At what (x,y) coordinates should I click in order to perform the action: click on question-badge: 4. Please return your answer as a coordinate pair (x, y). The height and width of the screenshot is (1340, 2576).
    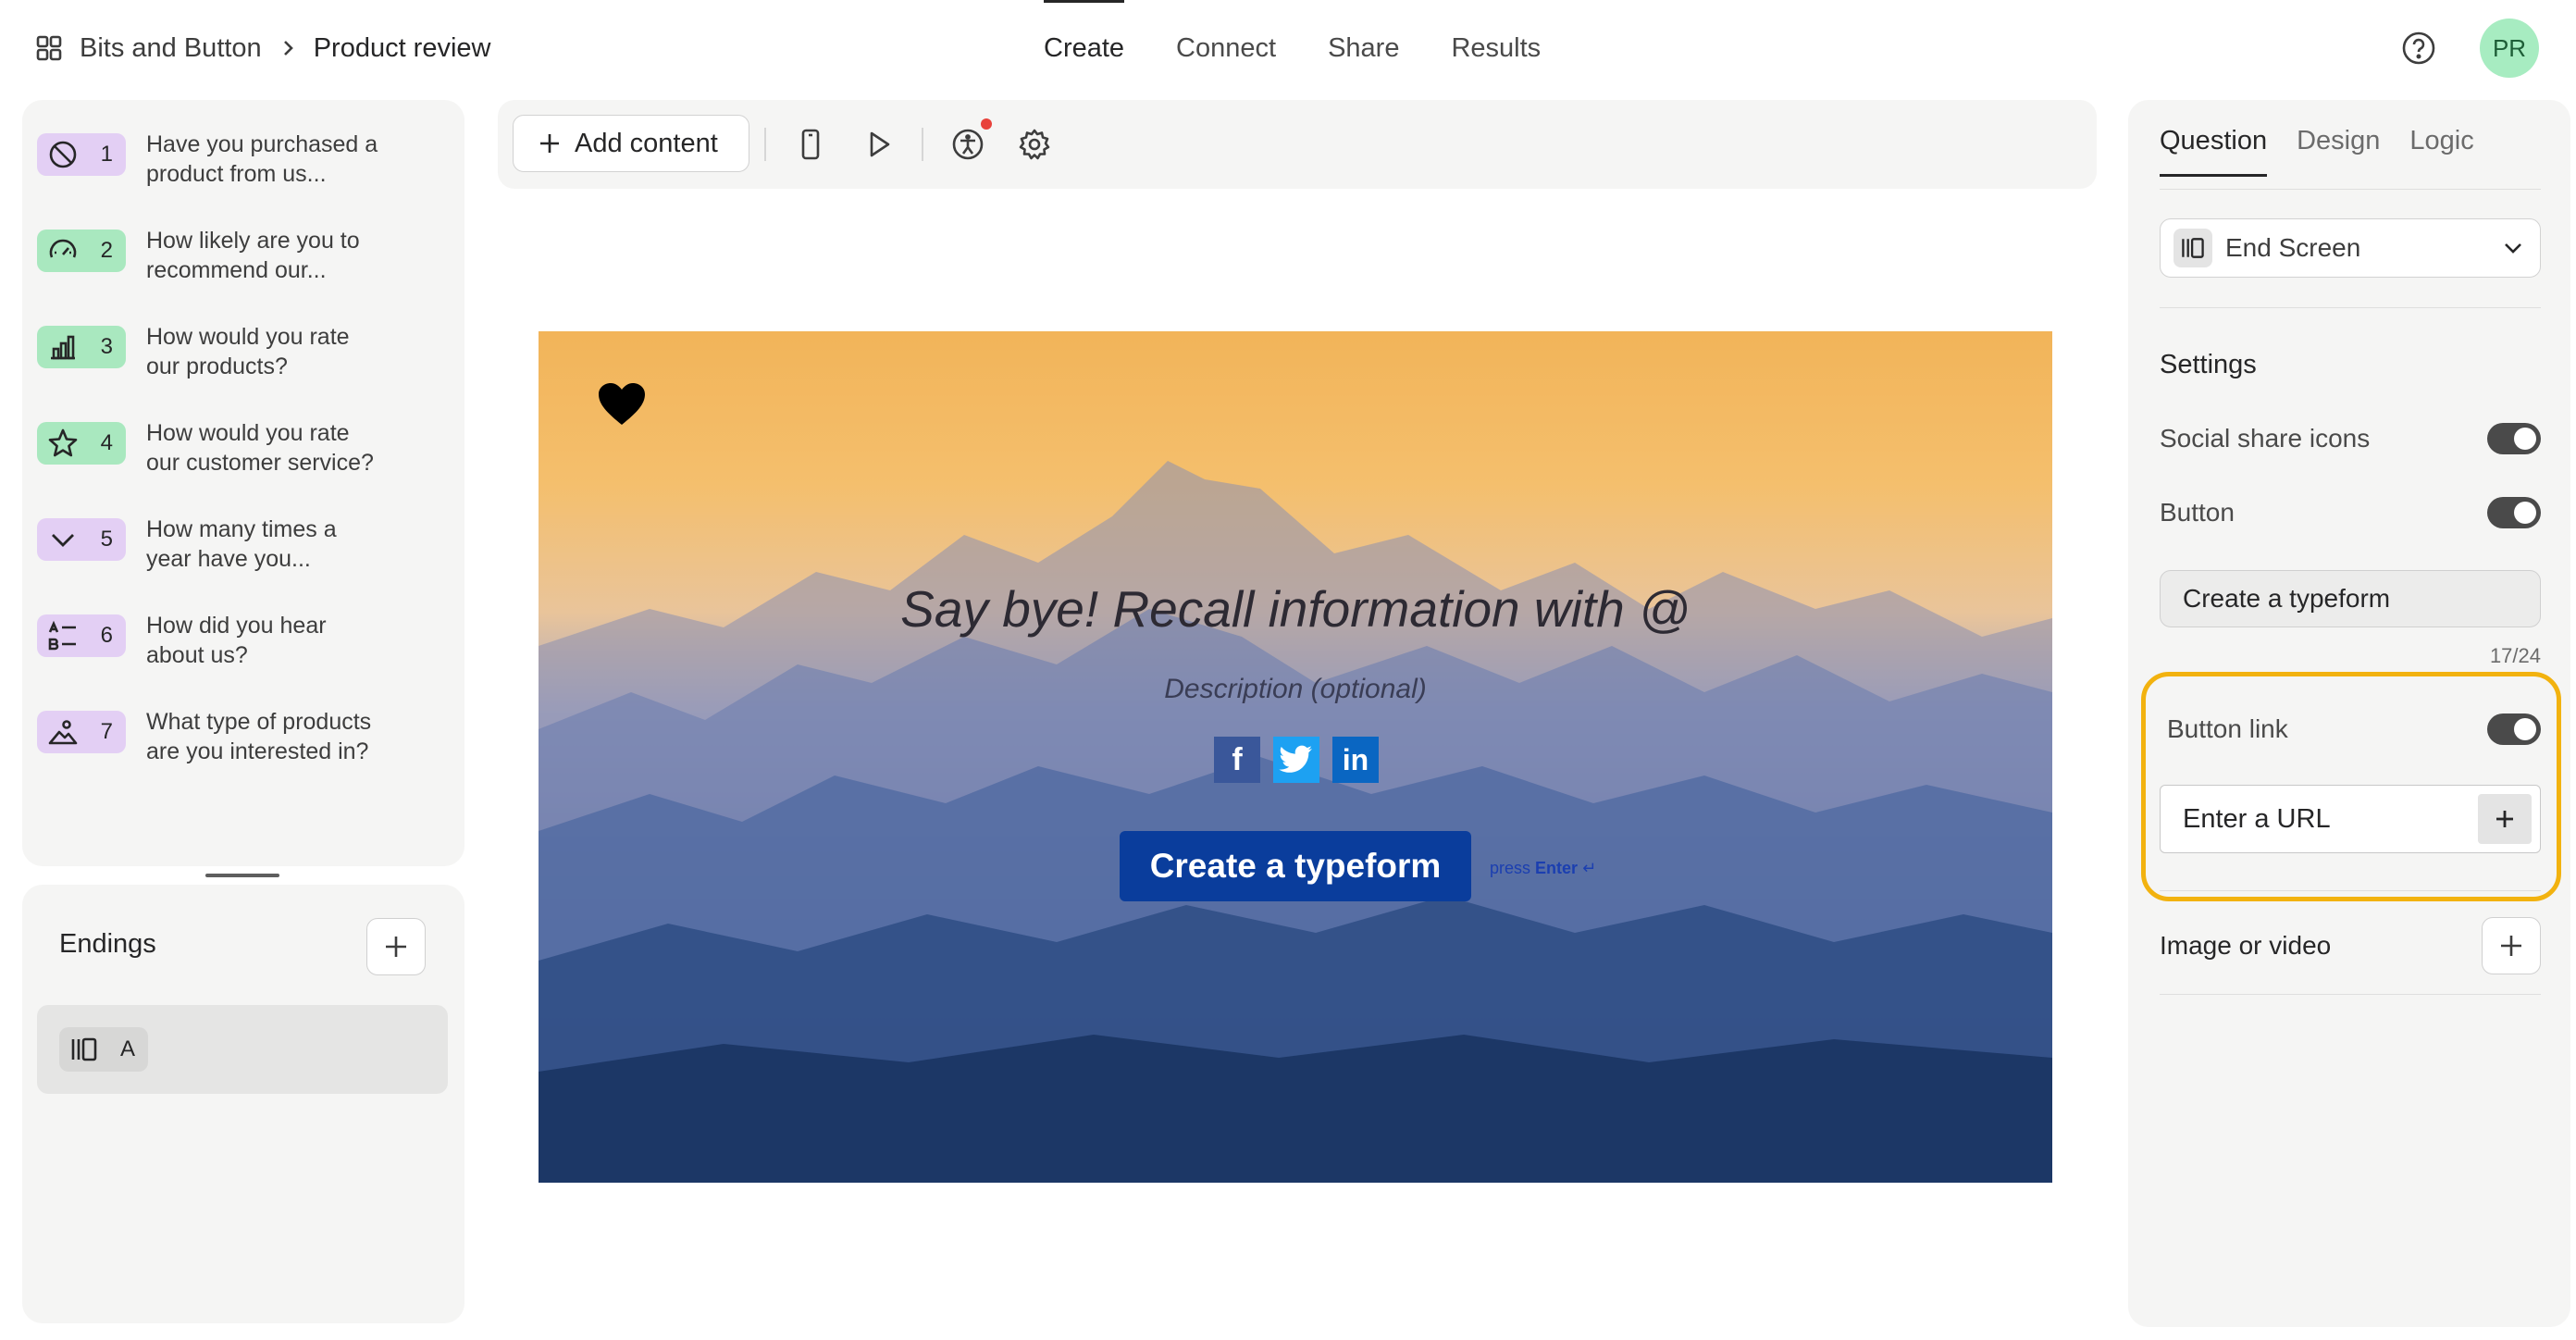
    Looking at the image, I should click on (82, 444).